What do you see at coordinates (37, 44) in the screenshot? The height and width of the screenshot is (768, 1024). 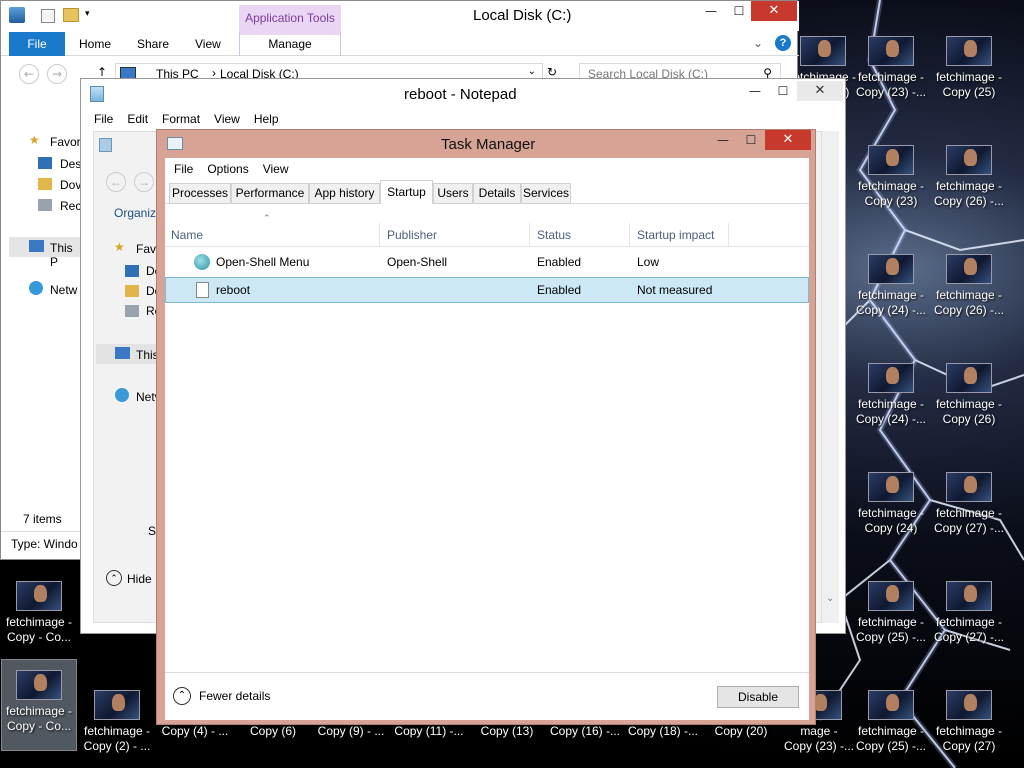 I see `ribbon-tab-file: File` at bounding box center [37, 44].